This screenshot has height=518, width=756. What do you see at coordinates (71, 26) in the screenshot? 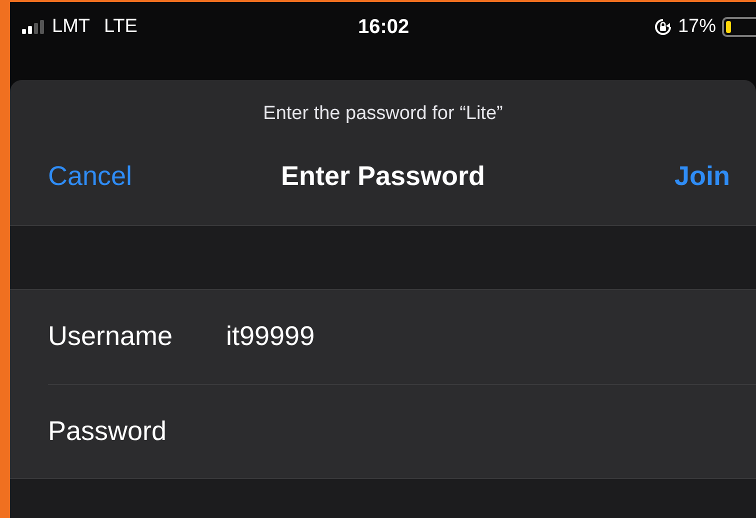
I see `carrier-label: LMT` at bounding box center [71, 26].